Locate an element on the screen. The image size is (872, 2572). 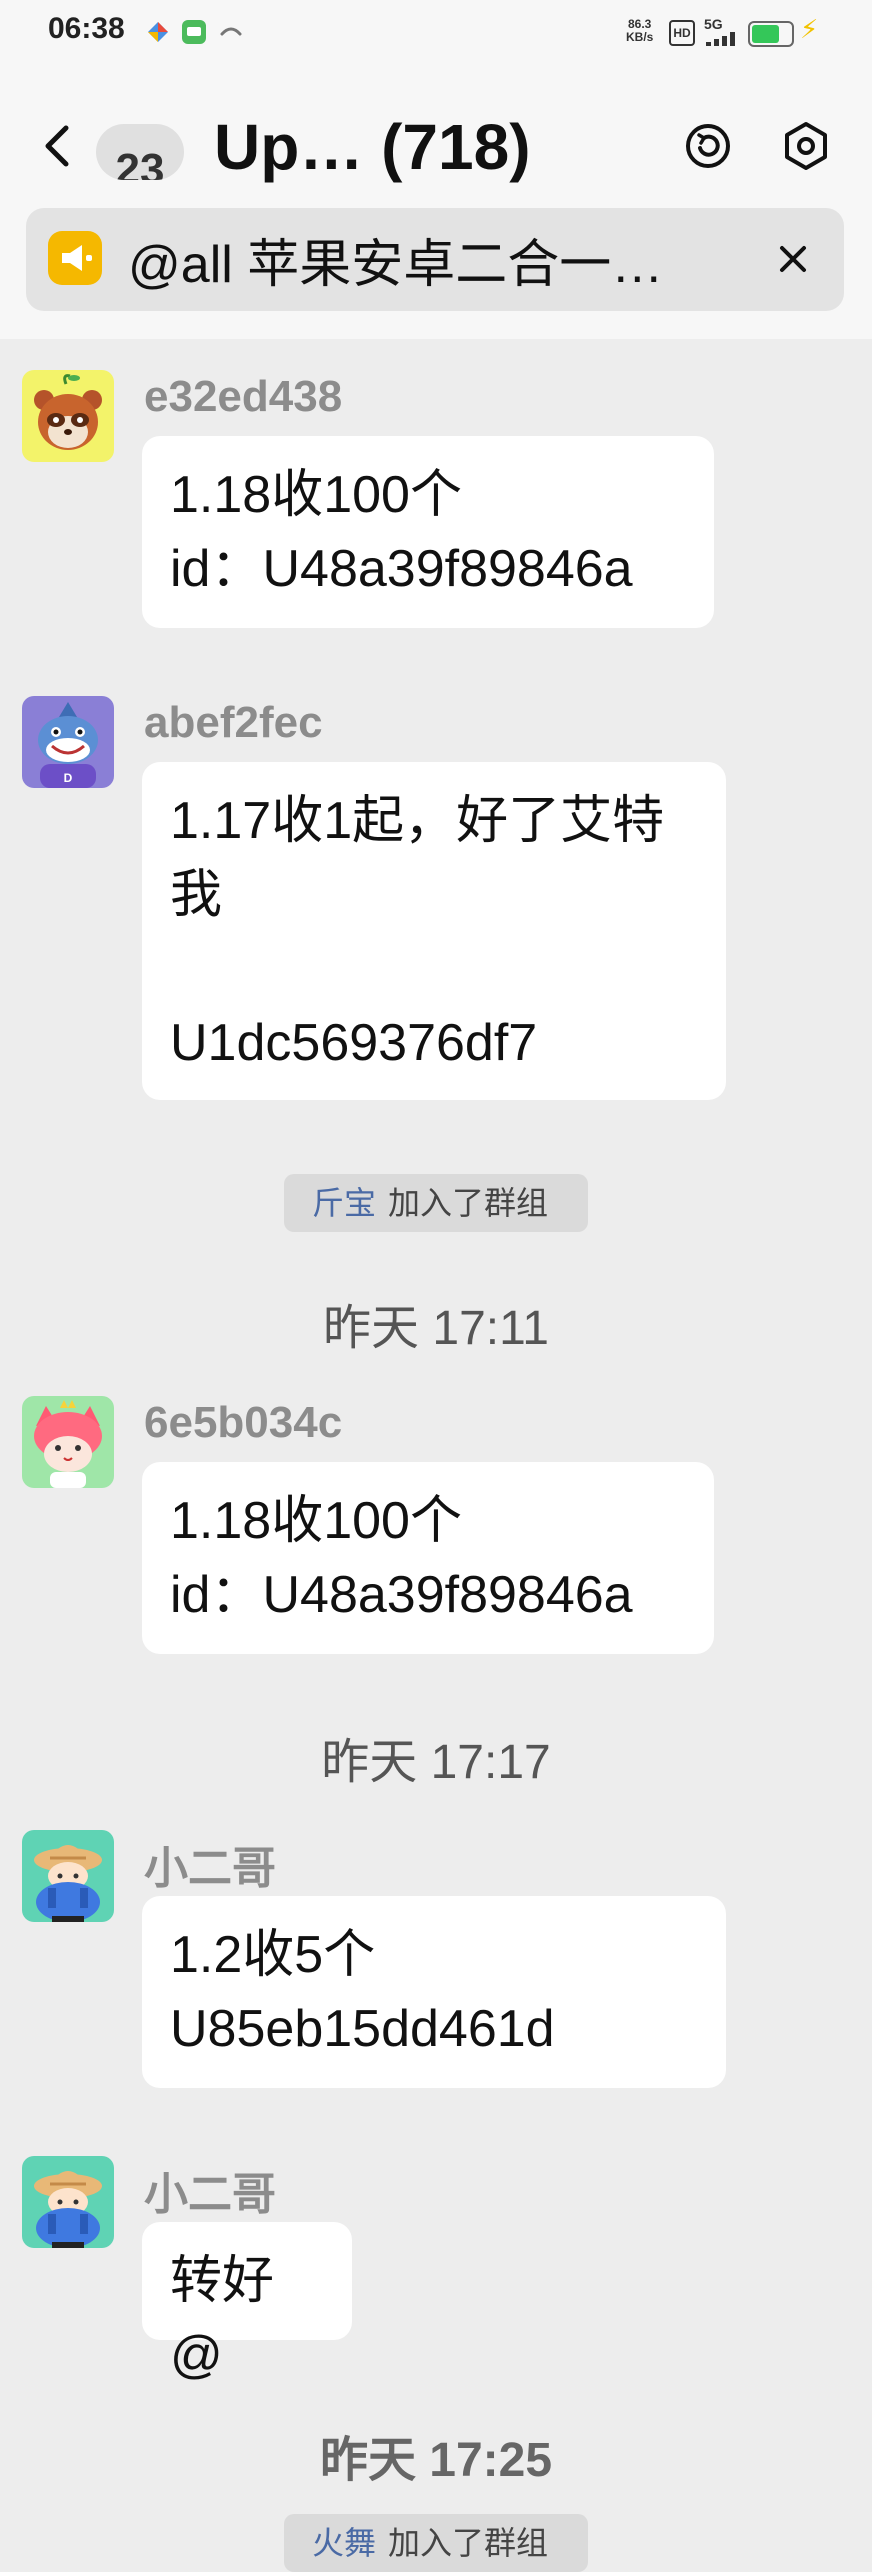
chevron-left-icon is located at coordinates (57, 146).